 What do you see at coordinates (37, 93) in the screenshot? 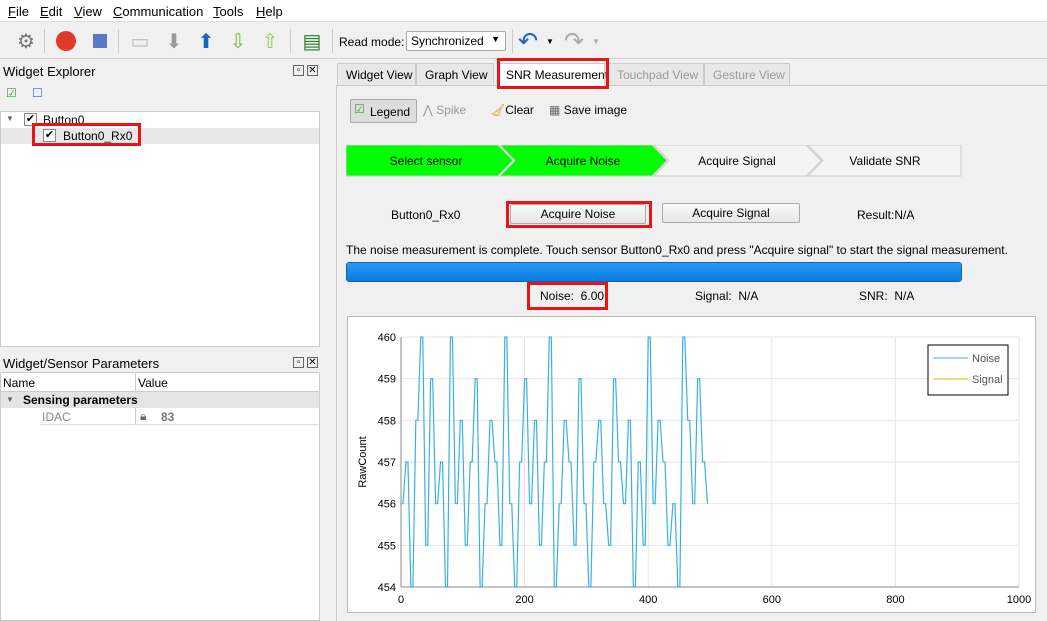
I see `uncheck-all-icon: ☐` at bounding box center [37, 93].